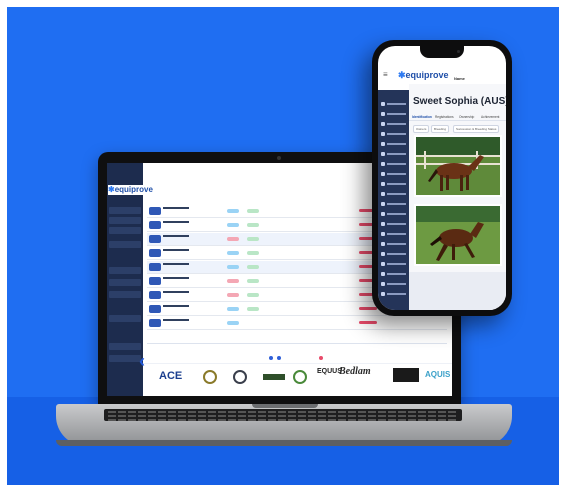  What do you see at coordinates (297, 348) in the screenshot?
I see `pagination` at bounding box center [297, 348].